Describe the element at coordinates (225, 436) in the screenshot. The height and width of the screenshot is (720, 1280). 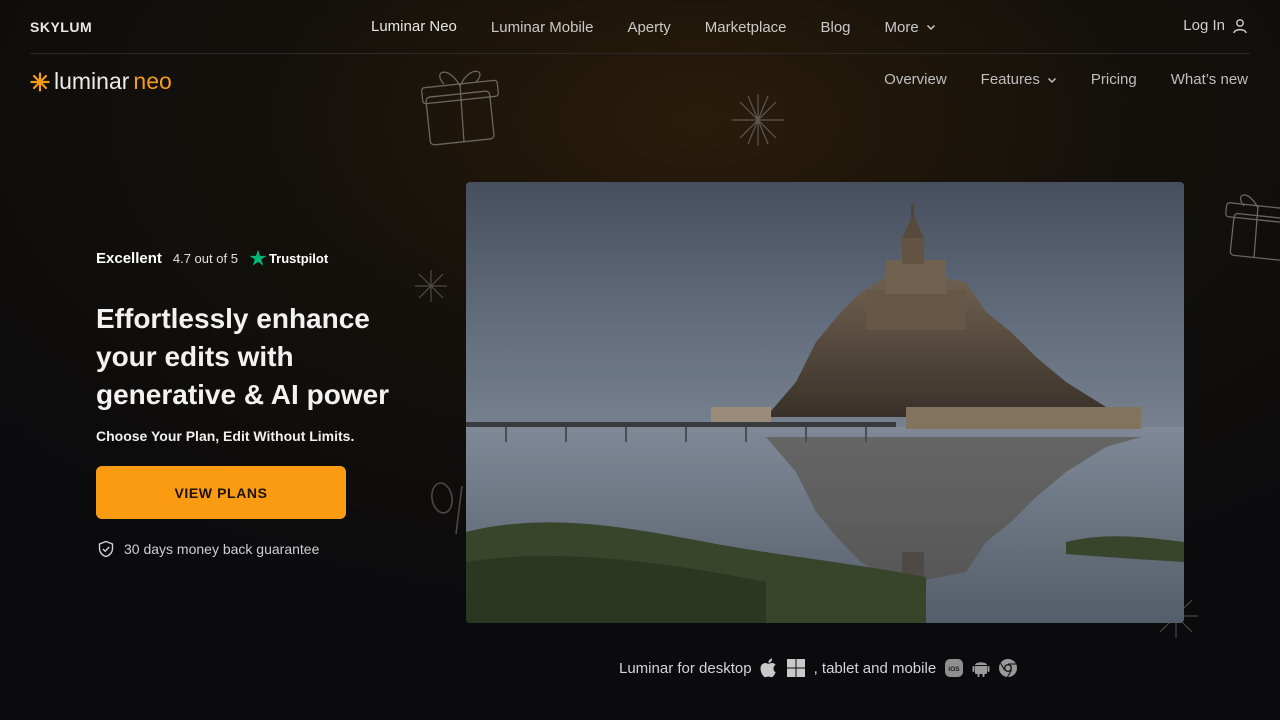
I see `hero-subheadline: Choose Your Plan, Edit Without Limits.` at that location.